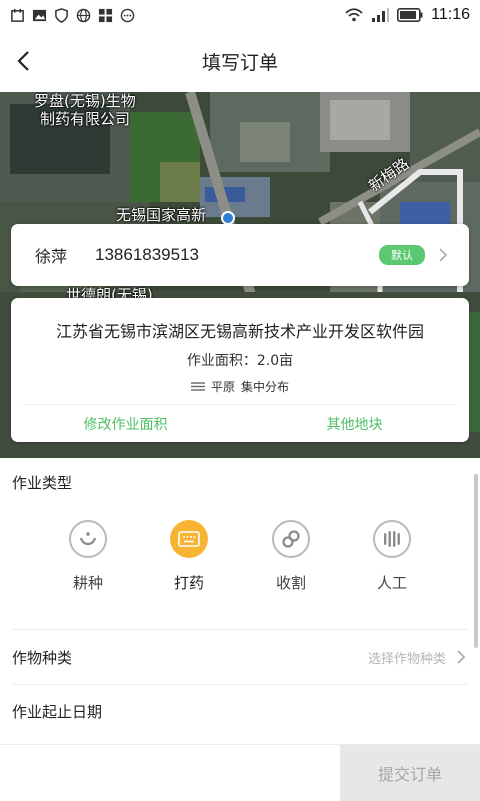 The height and width of the screenshot is (801, 480). What do you see at coordinates (85, 119) in the screenshot?
I see `map-label-company-line2: 制药有限公司` at bounding box center [85, 119].